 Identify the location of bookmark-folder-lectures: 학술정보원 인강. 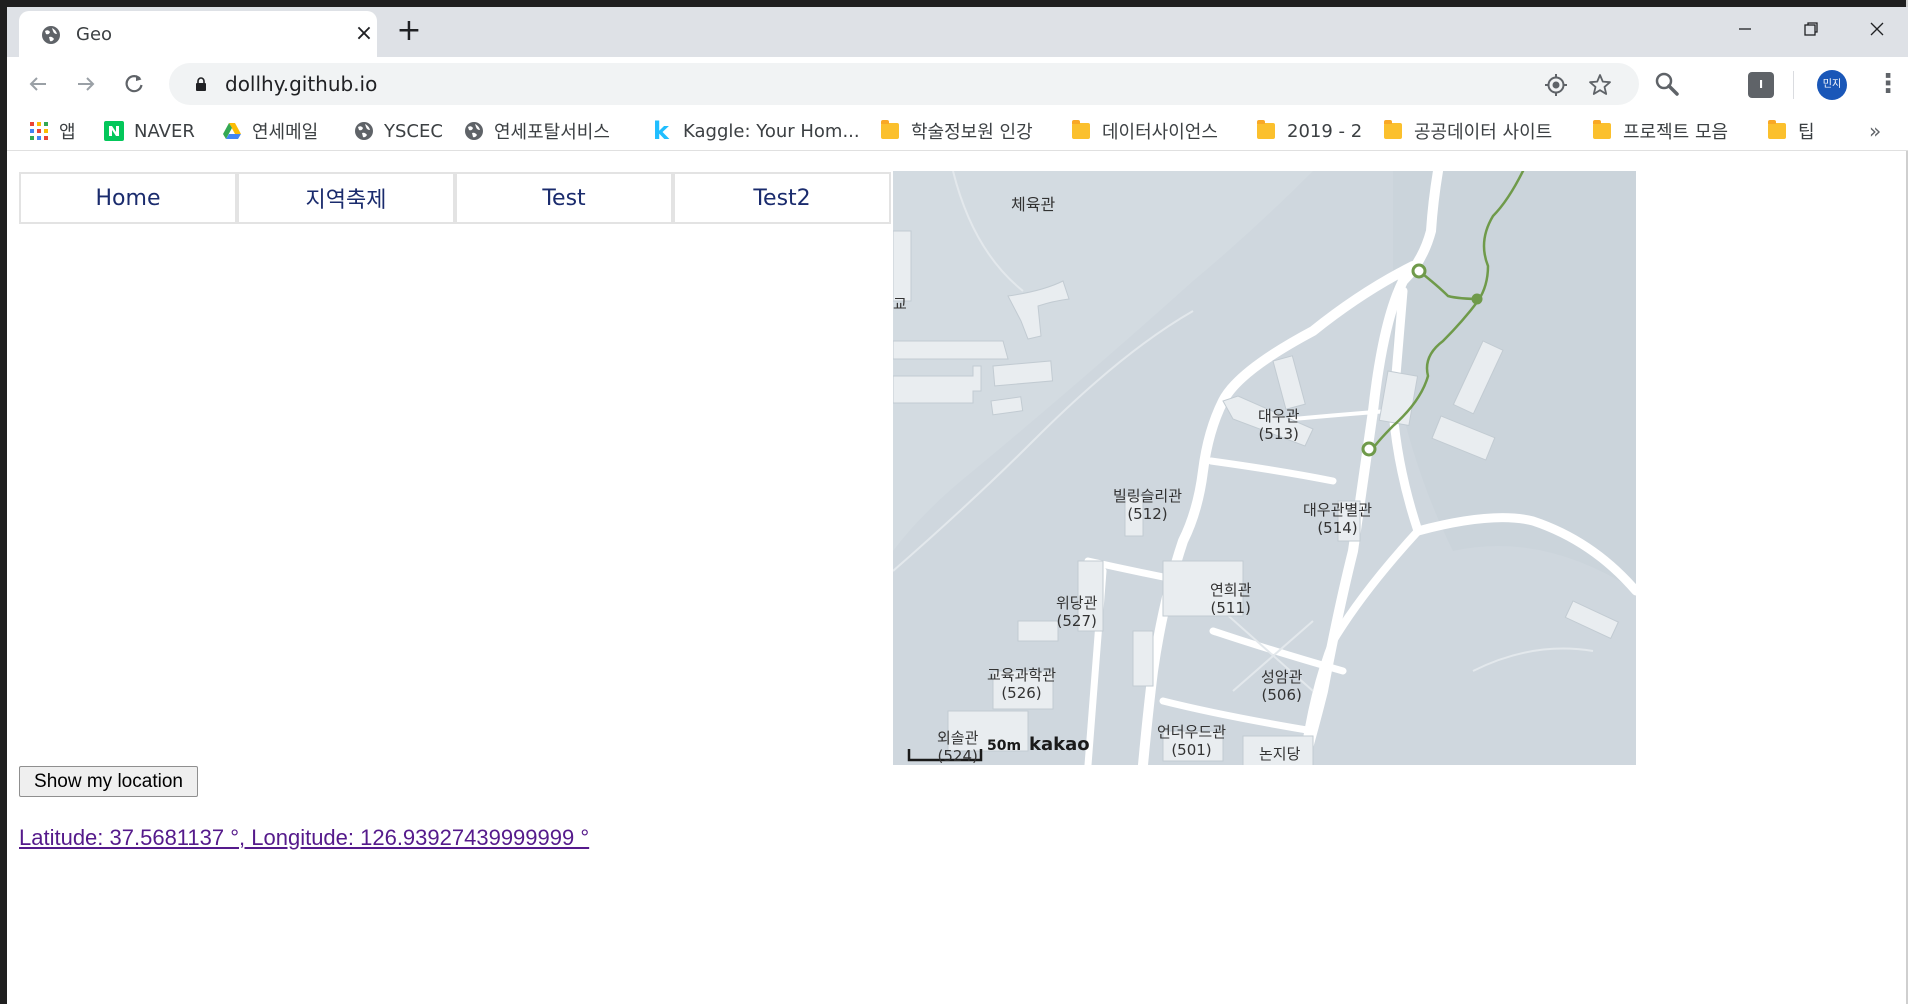
(957, 131).